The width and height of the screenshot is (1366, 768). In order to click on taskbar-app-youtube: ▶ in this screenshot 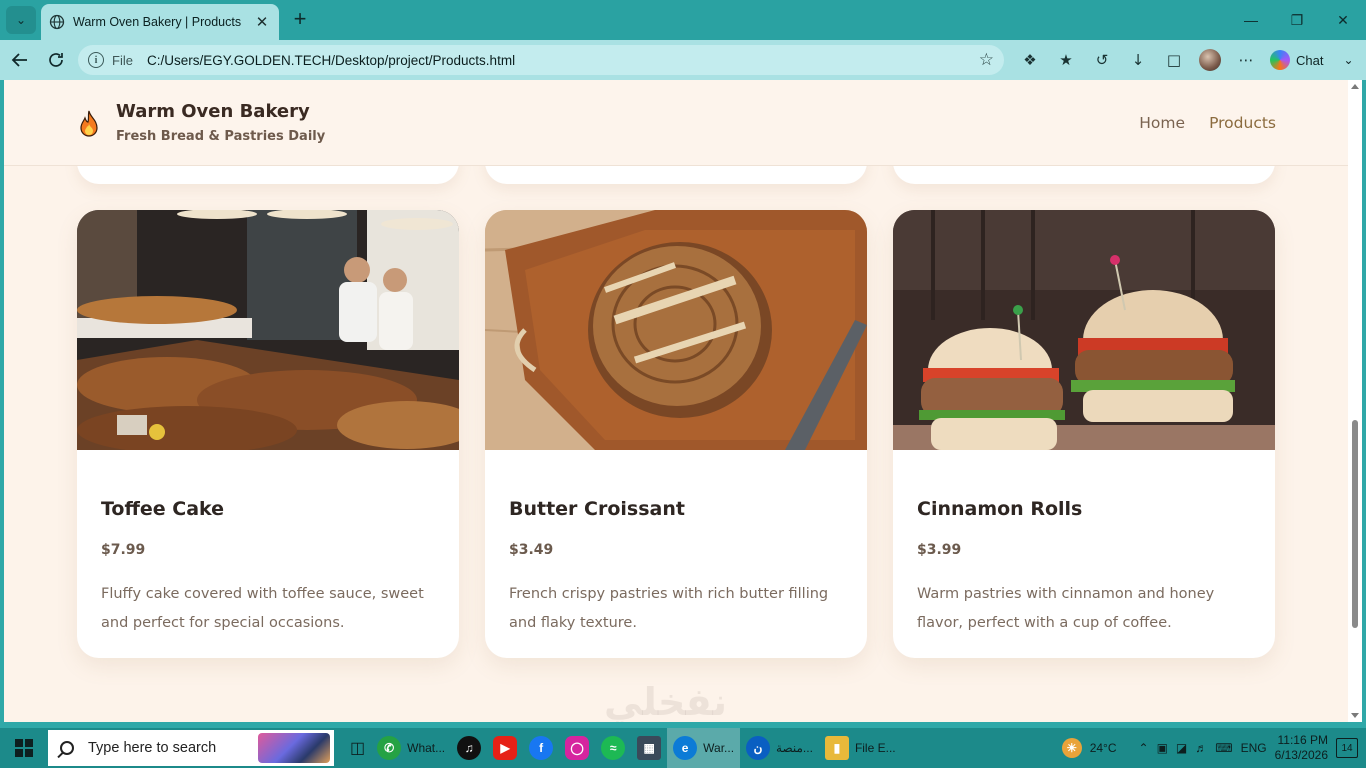, I will do `click(505, 748)`.